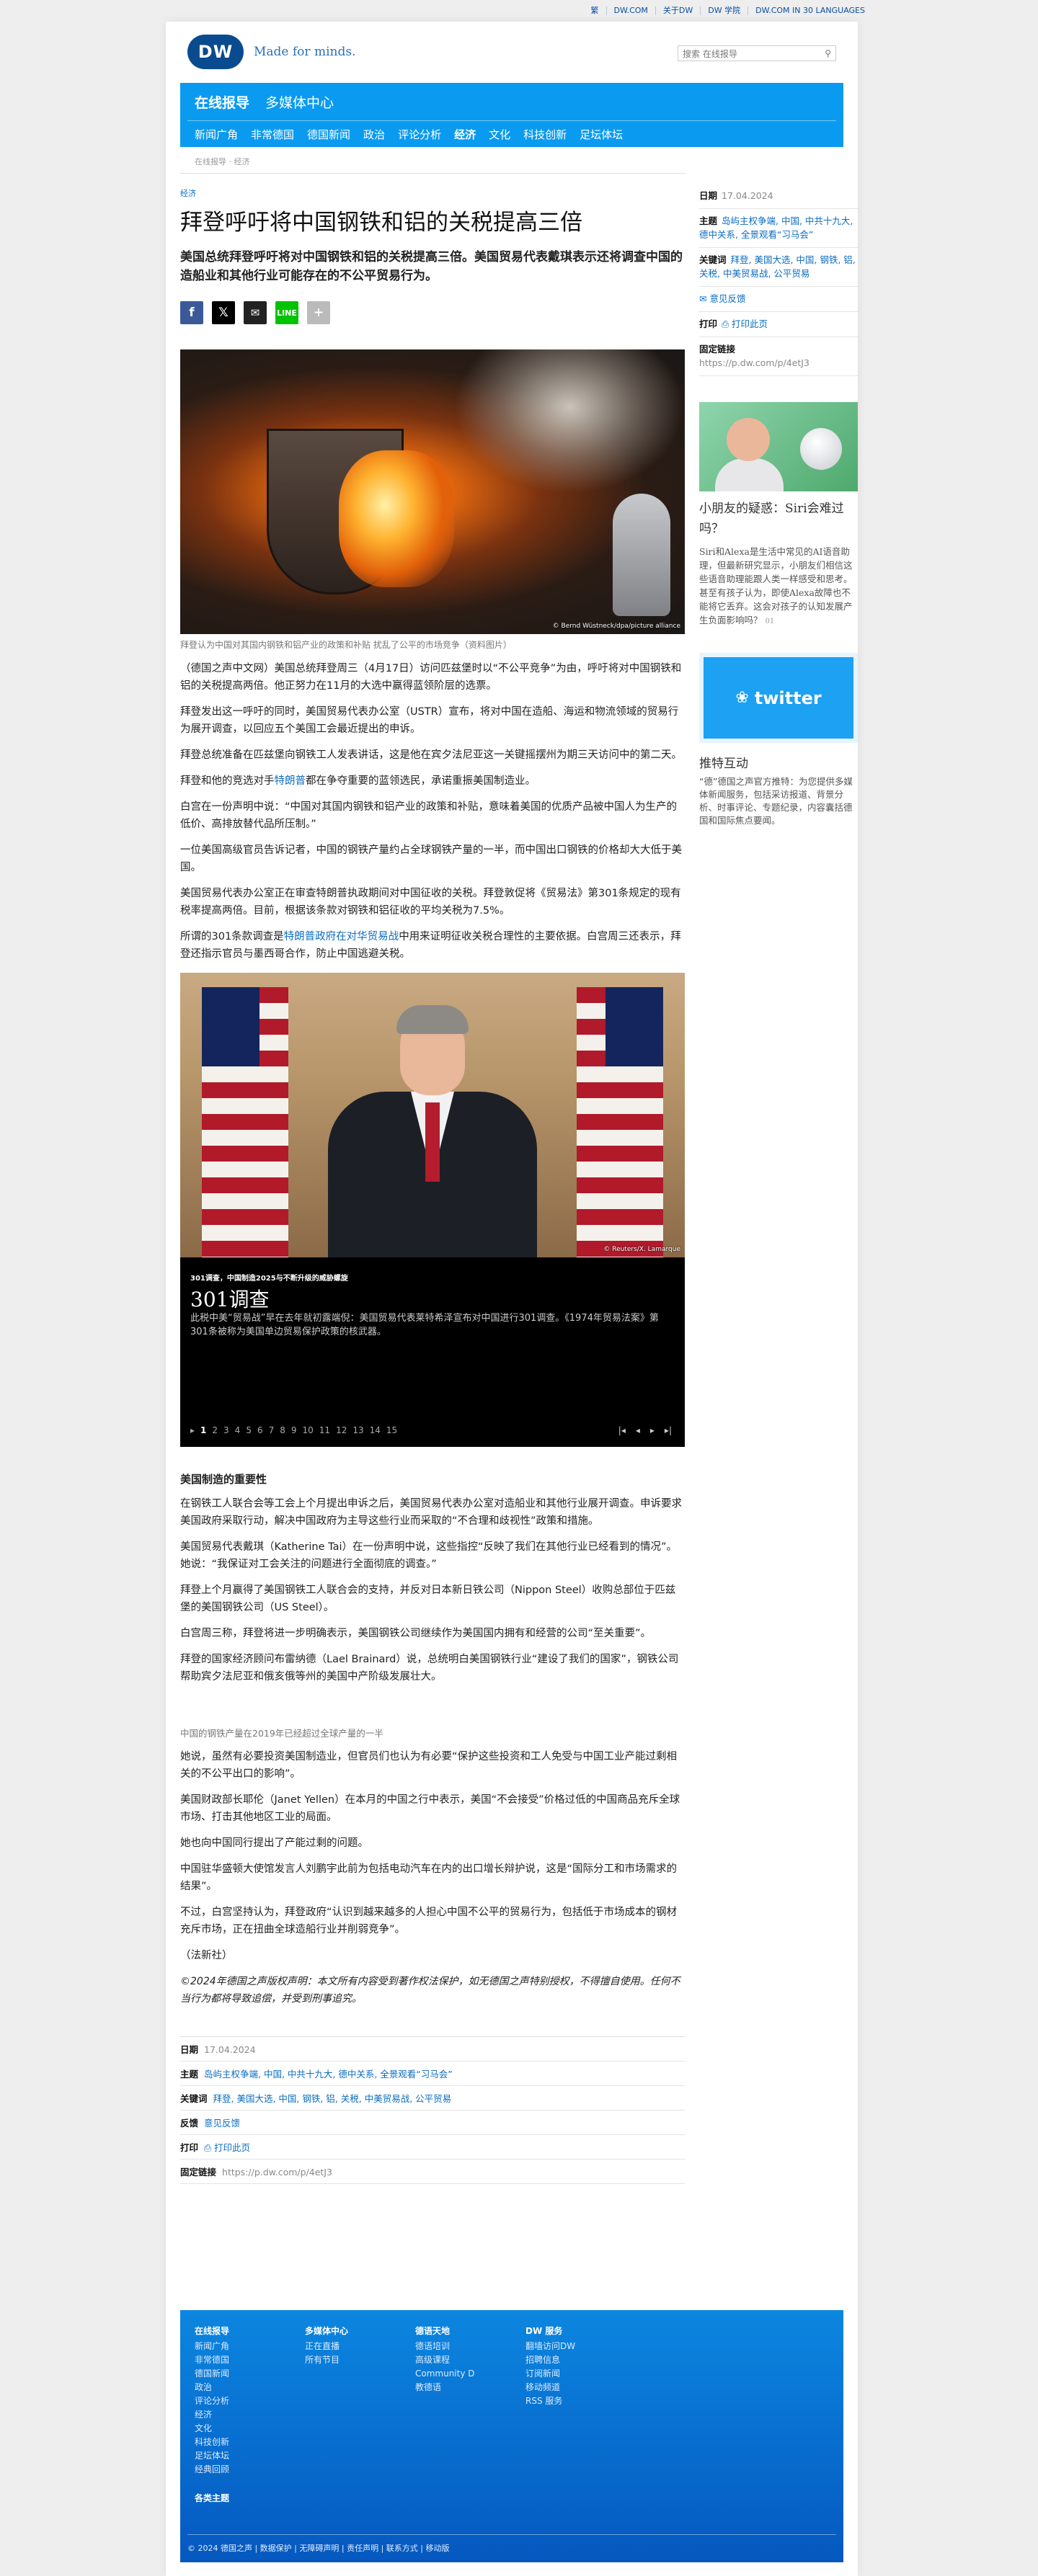 The image size is (1038, 2576). What do you see at coordinates (677, 10) in the screenshot?
I see `link-about: 关于DW` at bounding box center [677, 10].